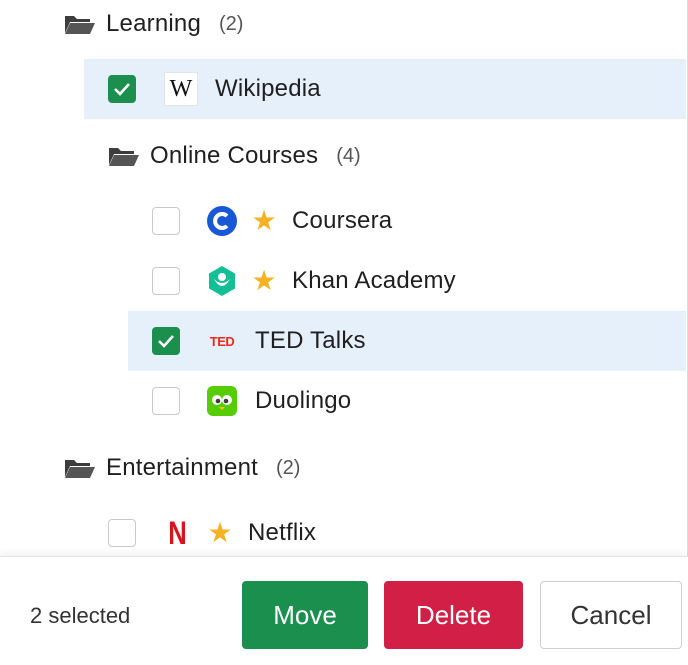  I want to click on bookmark-label: Wikipedia, so click(268, 88).